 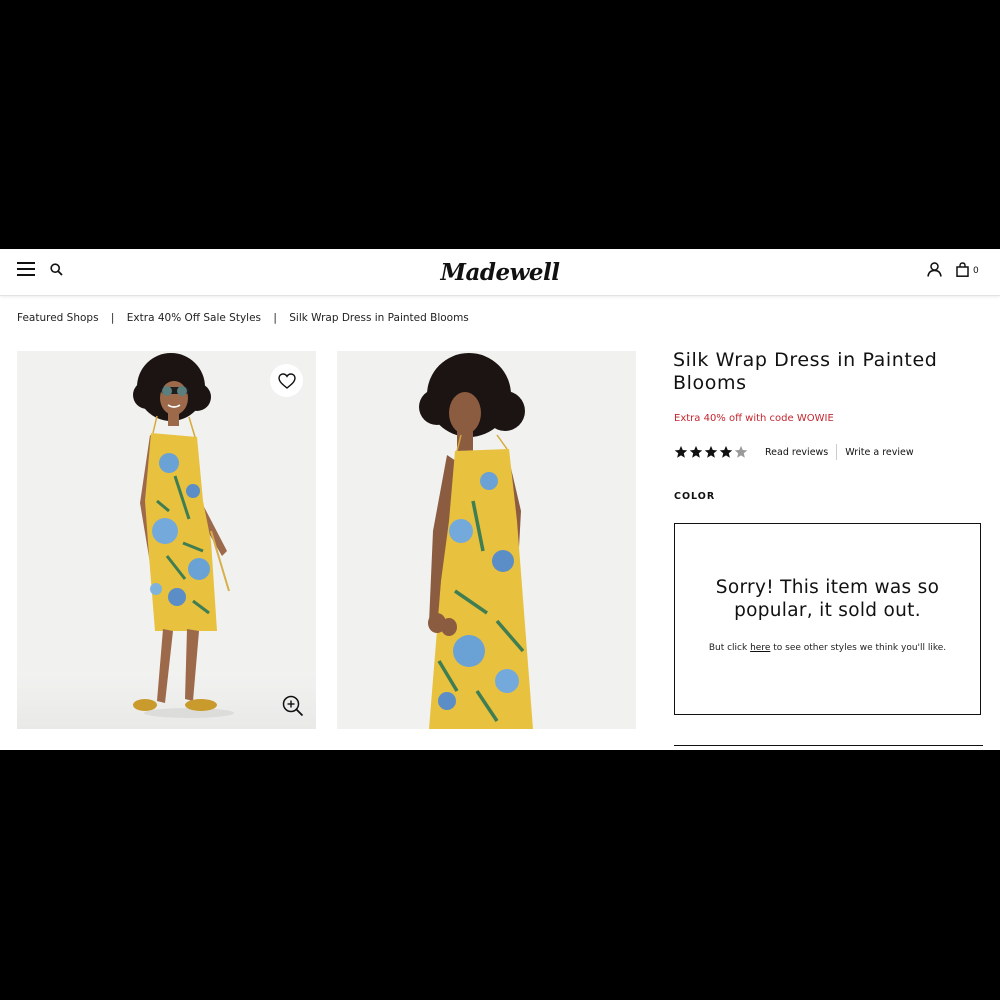 I want to click on zoom-button, so click(x=293, y=706).